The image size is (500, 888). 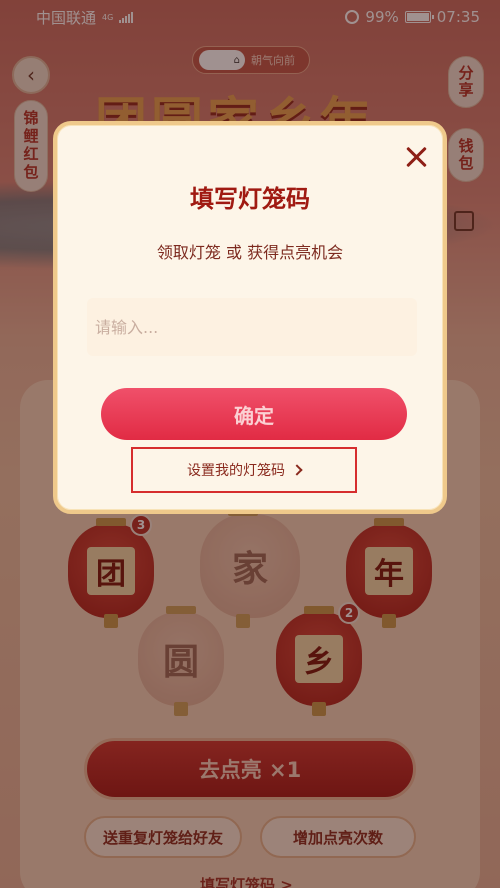 I want to click on set-my-lantern-code-link: 设置我的灯笼码, so click(x=244, y=470).